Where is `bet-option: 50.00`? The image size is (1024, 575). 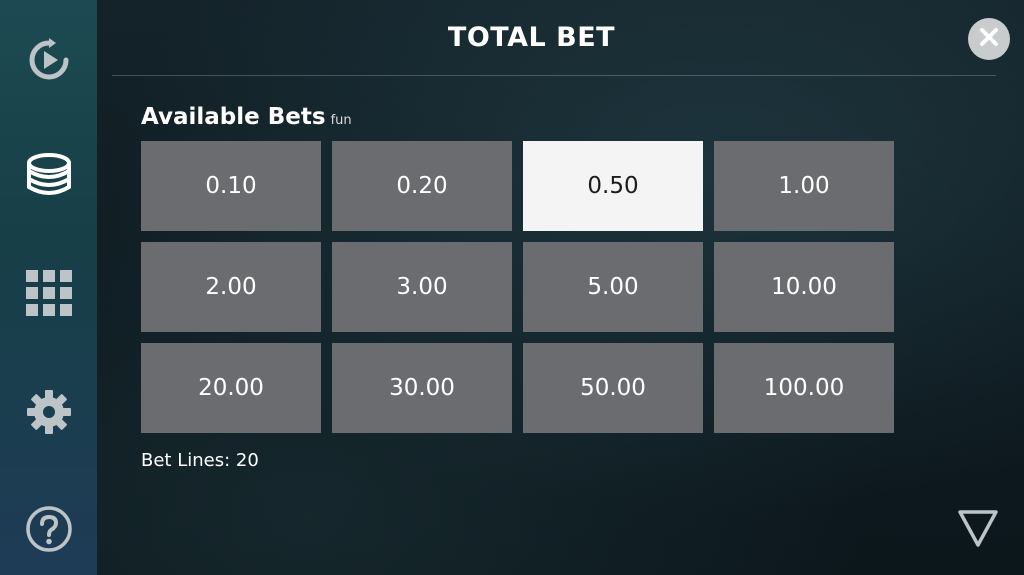 bet-option: 50.00 is located at coordinates (613, 388).